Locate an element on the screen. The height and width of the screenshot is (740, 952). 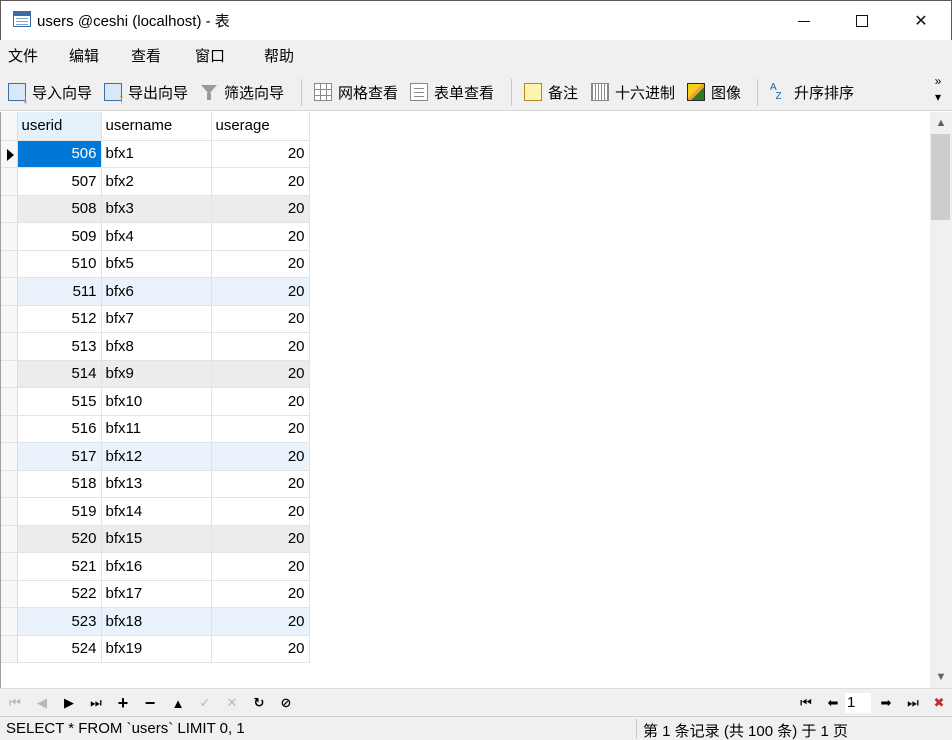
table-row: 521 bfx16 20 is located at coordinates (155, 566).